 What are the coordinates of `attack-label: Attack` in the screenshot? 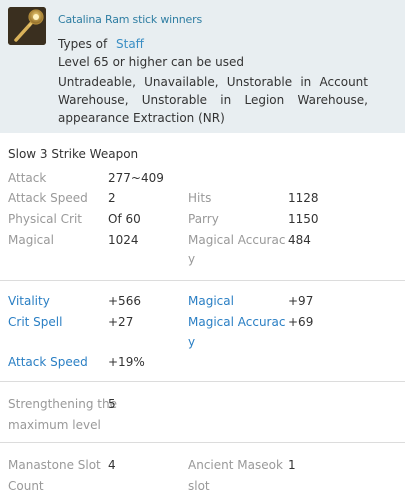 It's located at (27, 178).